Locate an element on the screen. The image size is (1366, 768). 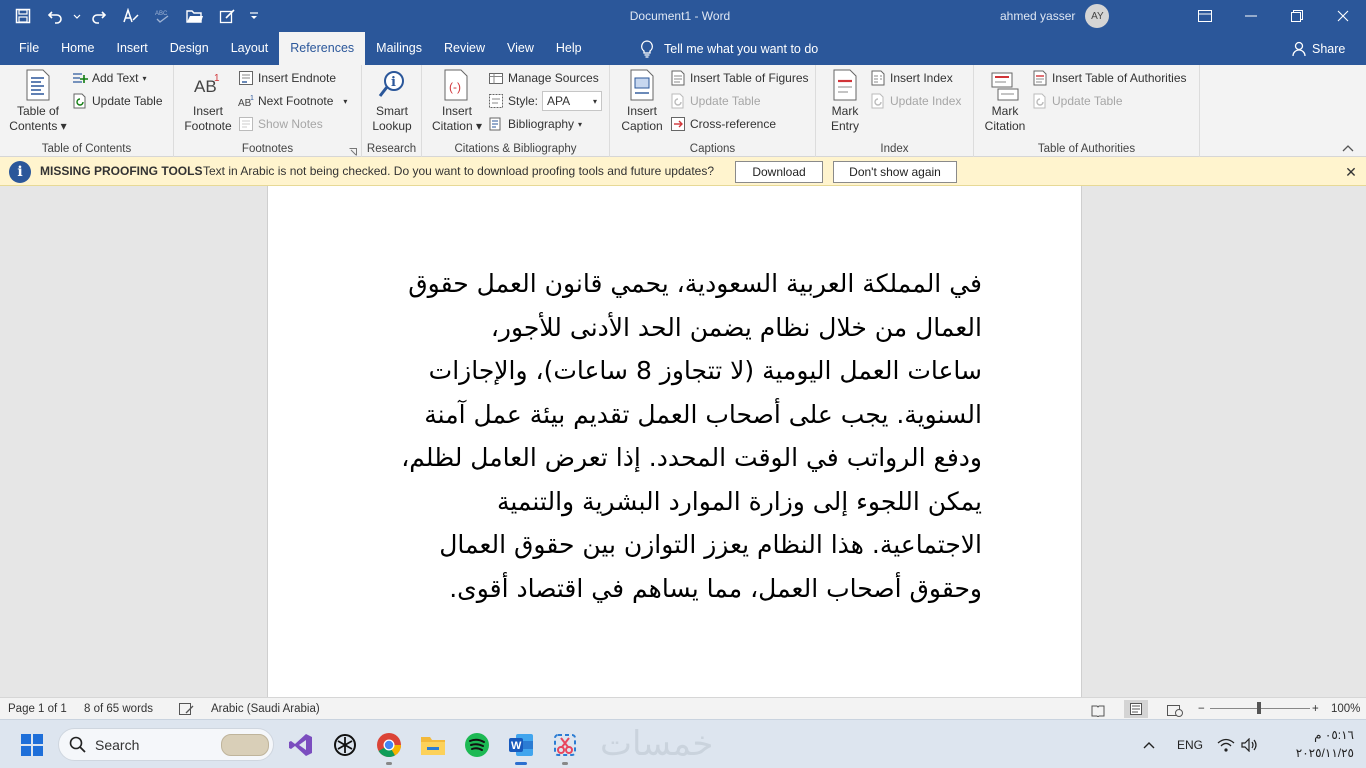
spotify-icon is located at coordinates (477, 745).